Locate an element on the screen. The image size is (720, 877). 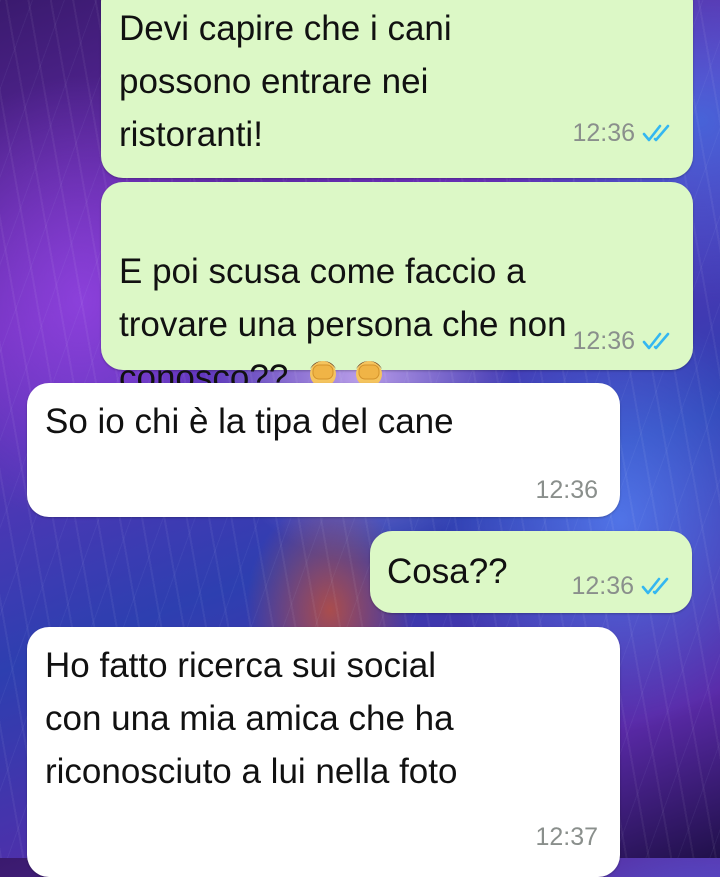
message-meta: 12:37 is located at coordinates (566, 837).